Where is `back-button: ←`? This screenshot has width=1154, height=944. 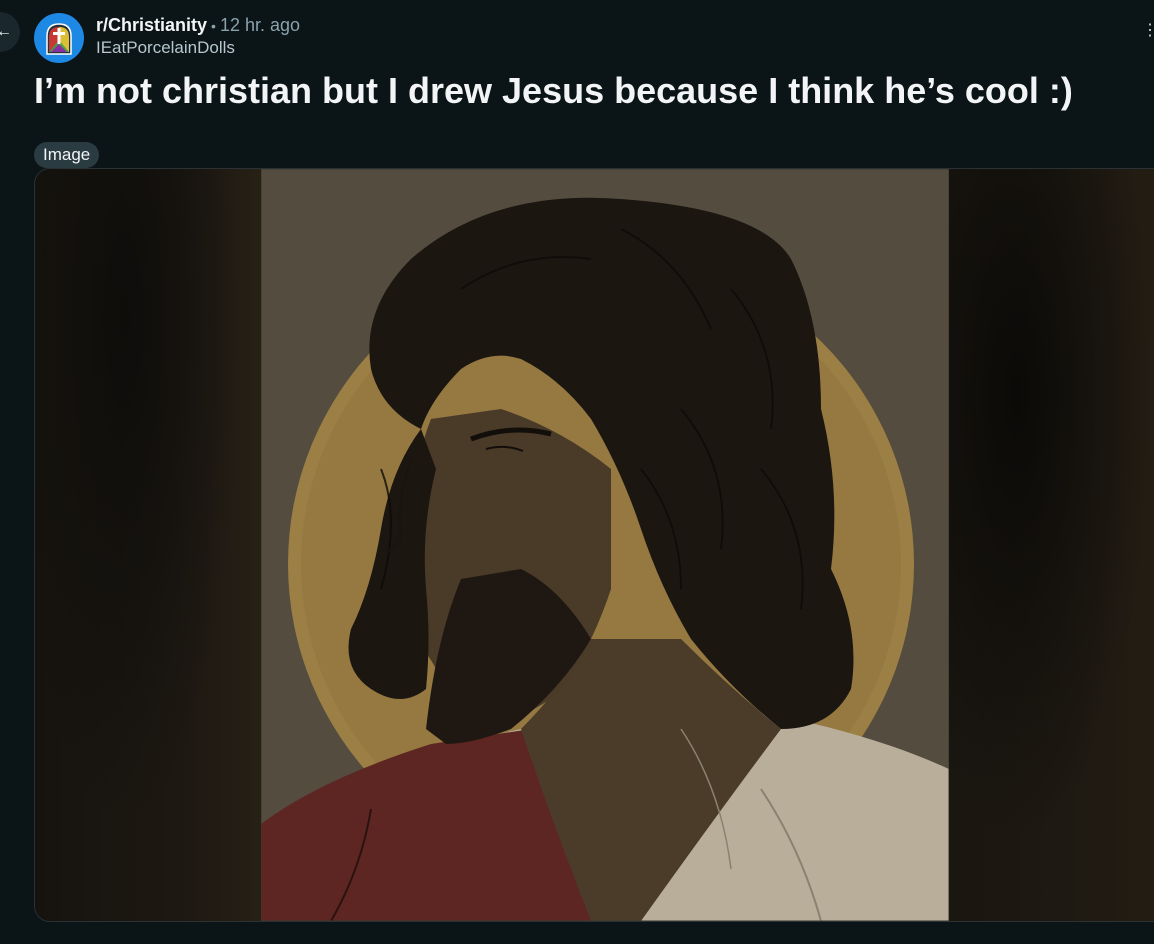
back-button: ← is located at coordinates (10, 32).